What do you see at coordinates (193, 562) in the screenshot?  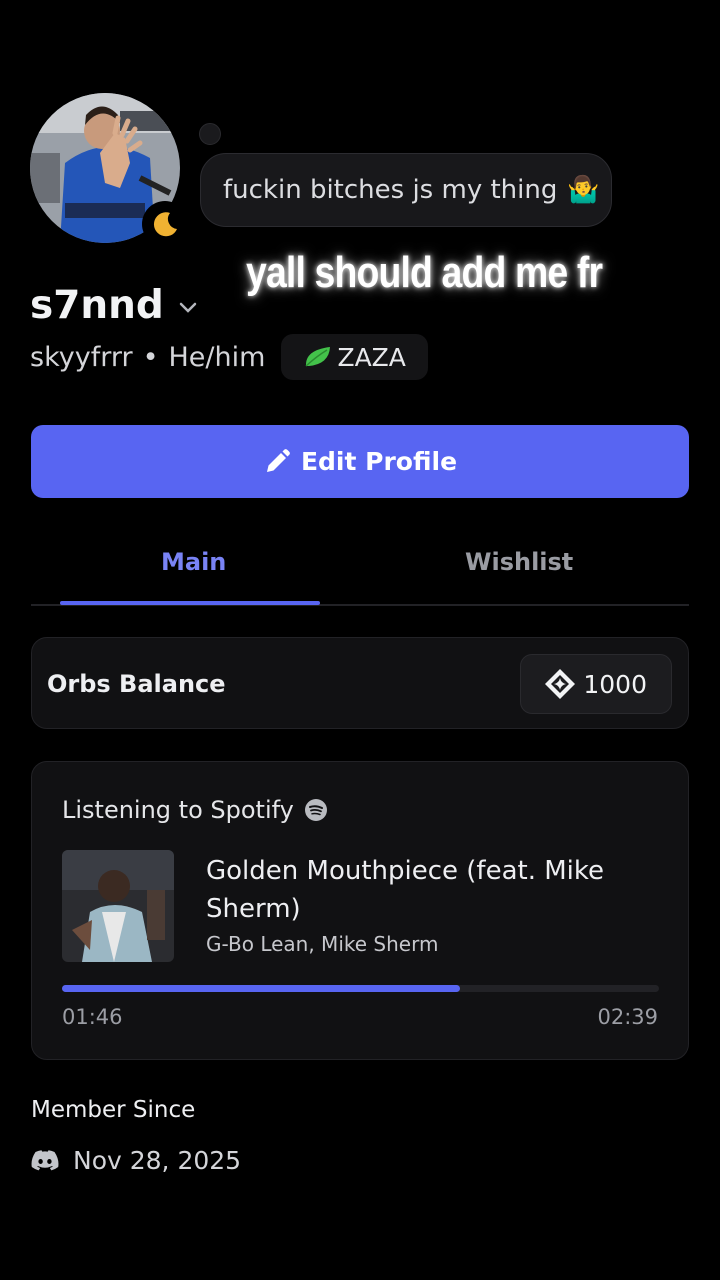 I see `tab-main: Main` at bounding box center [193, 562].